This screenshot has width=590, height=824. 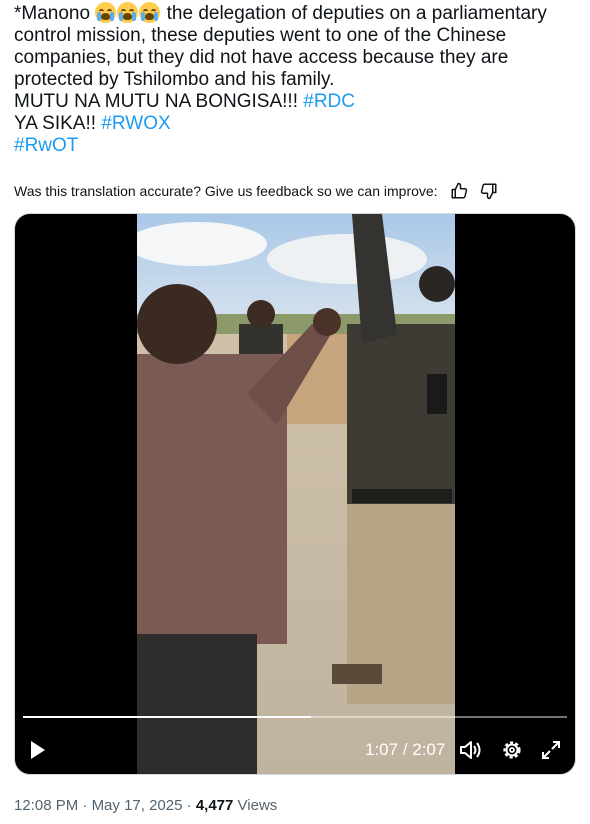 What do you see at coordinates (137, 805) in the screenshot?
I see `tweet-date: May 17, 2025` at bounding box center [137, 805].